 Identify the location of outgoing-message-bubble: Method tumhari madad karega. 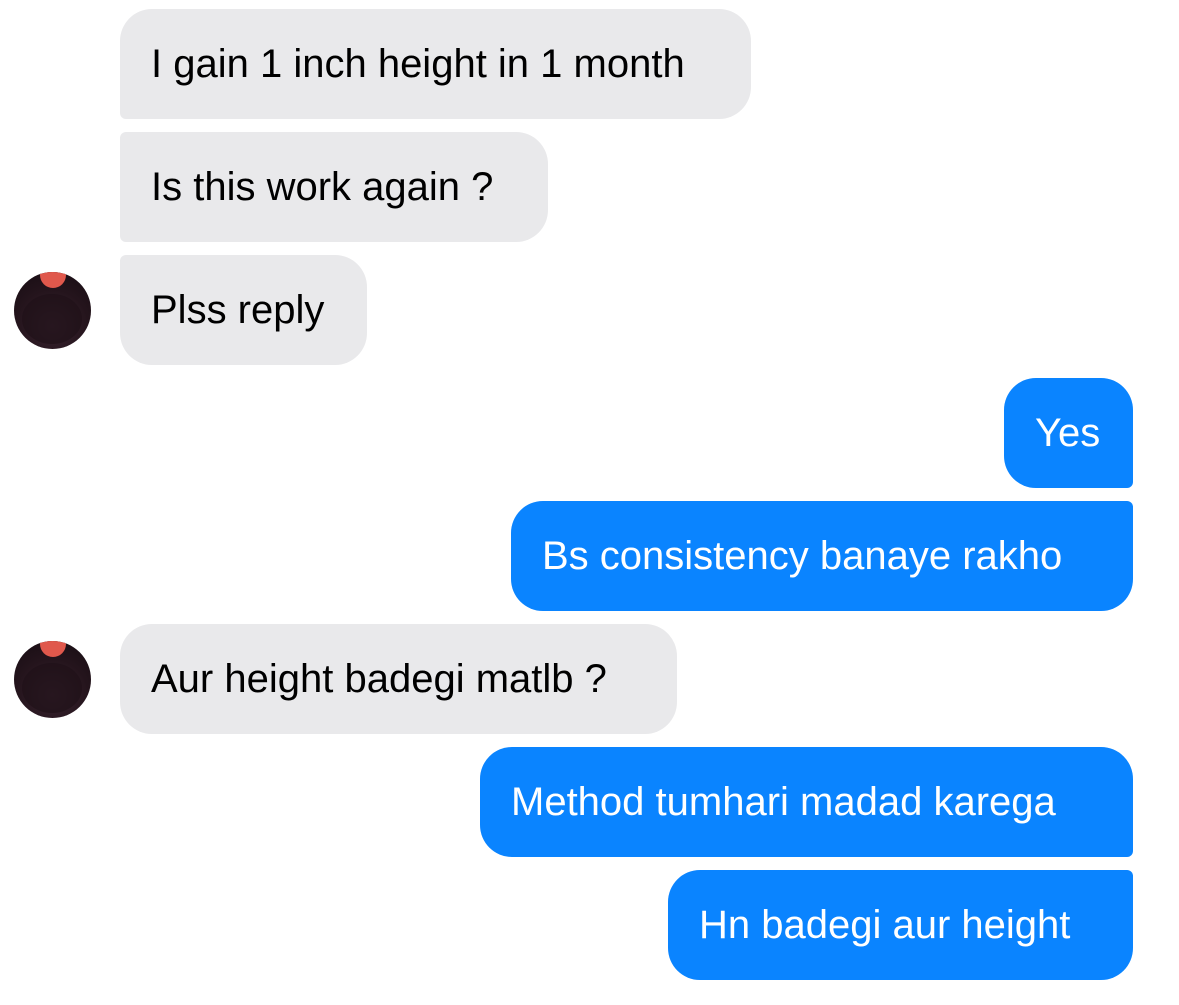
(806, 802).